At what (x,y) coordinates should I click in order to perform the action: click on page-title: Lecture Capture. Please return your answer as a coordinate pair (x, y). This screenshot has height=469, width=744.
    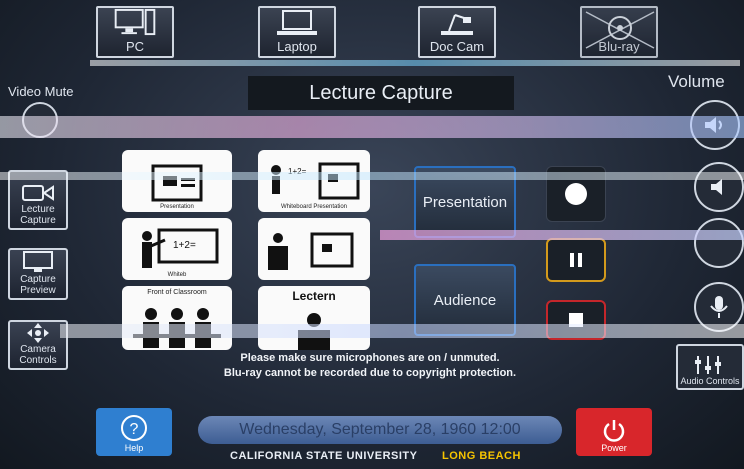
    Looking at the image, I should click on (381, 93).